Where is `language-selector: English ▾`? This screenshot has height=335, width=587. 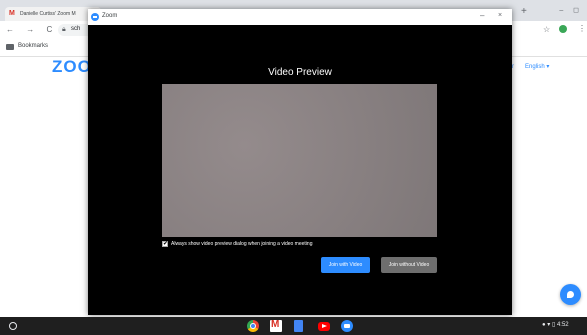
language-selector: English ▾ is located at coordinates (537, 66).